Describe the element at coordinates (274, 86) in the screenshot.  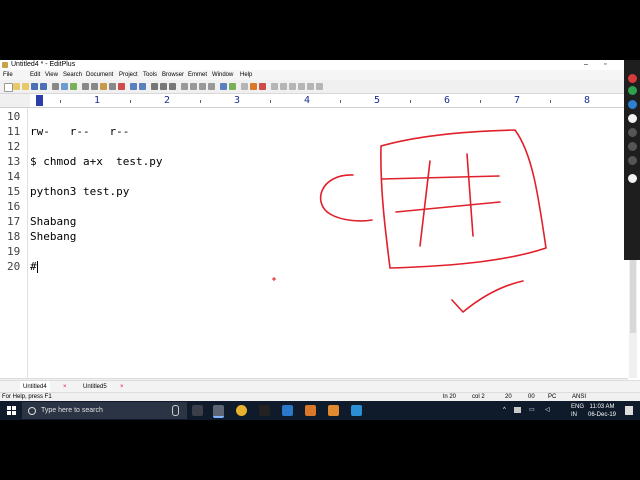
I see `window-tile-icon` at that location.